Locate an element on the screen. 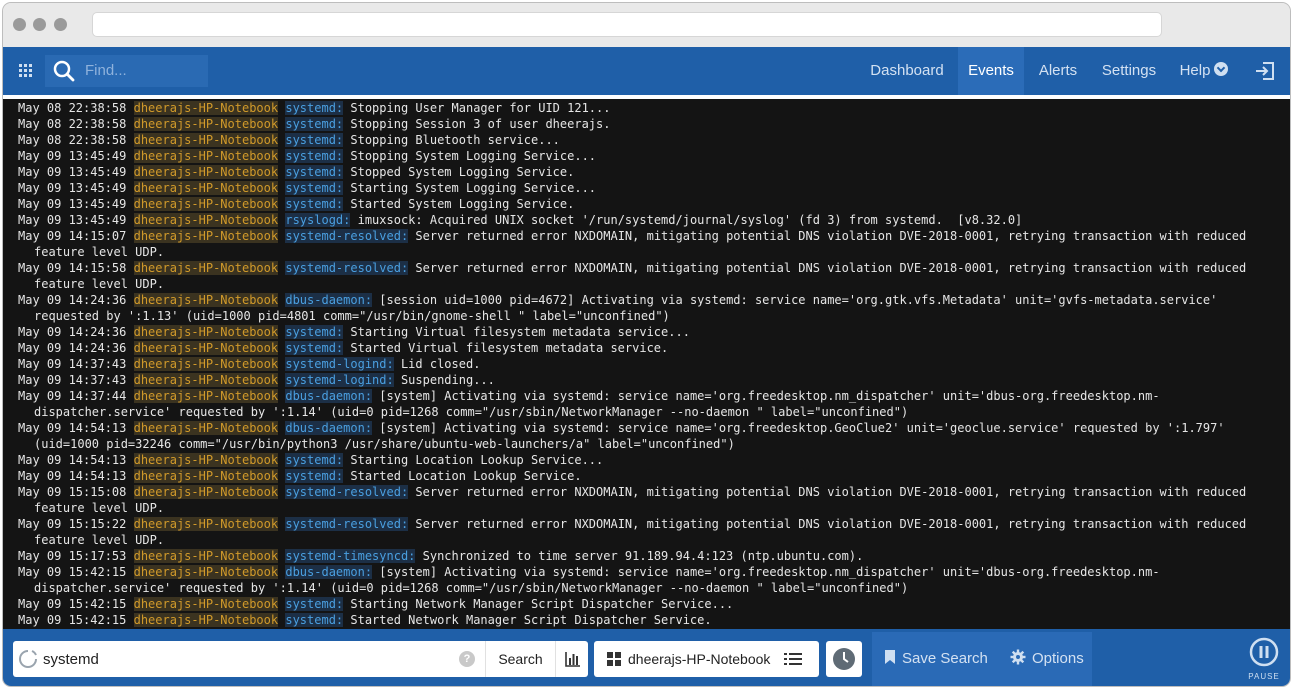 Image resolution: width=1293 pixels, height=689 pixels. logout-icon is located at coordinates (1265, 71).